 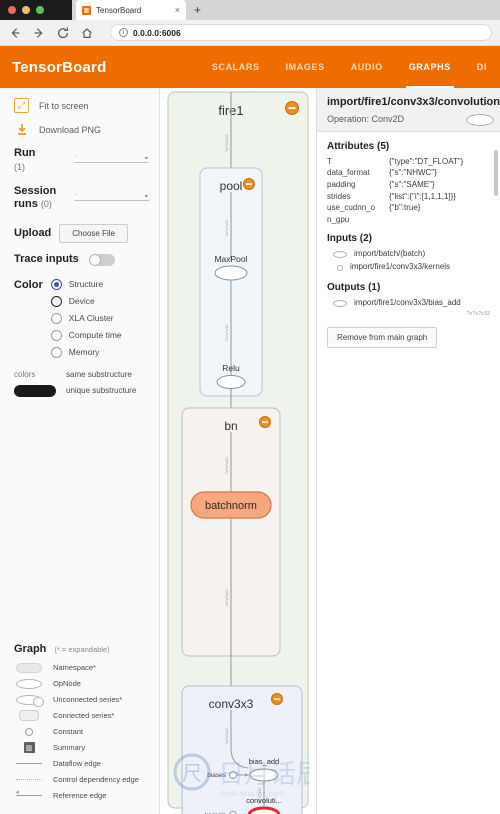 I want to click on choose-file-button: Choose File, so click(x=93, y=233).